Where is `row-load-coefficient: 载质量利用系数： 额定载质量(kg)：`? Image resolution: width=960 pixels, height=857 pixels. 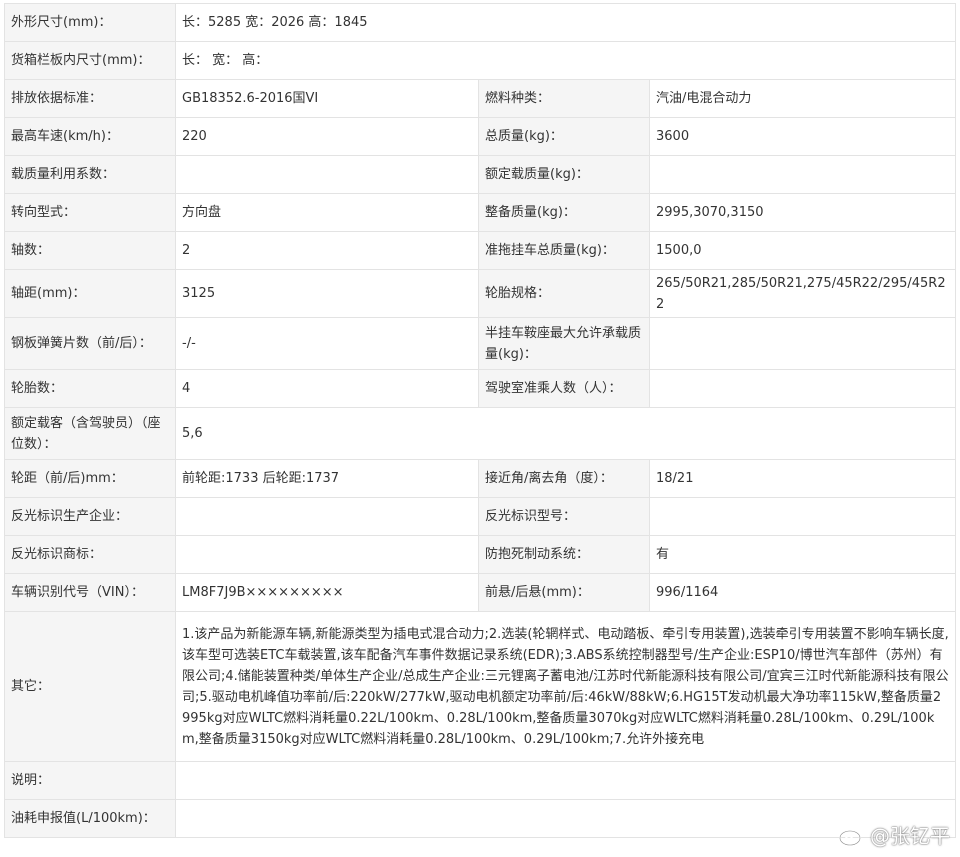
row-load-coefficient: 载质量利用系数： 额定载质量(kg)： is located at coordinates (480, 174).